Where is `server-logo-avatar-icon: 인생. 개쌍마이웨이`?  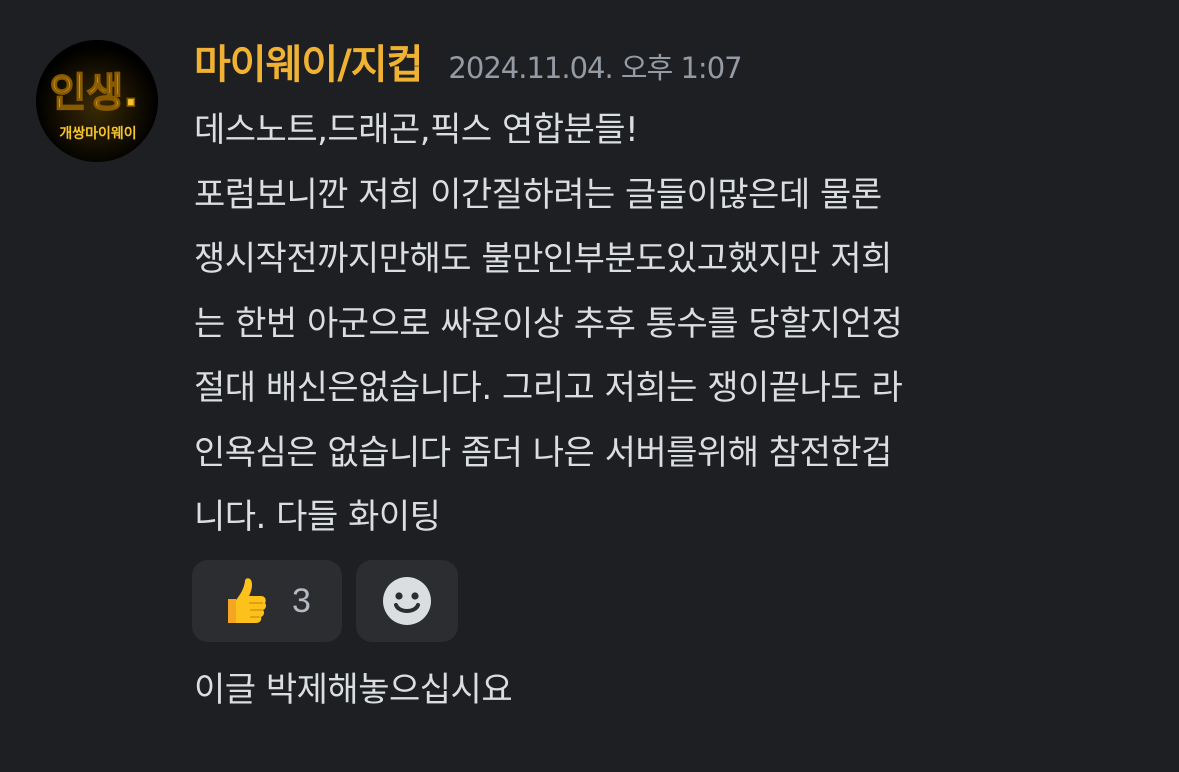
server-logo-avatar-icon: 인생. 개쌍마이웨이 is located at coordinates (97, 101).